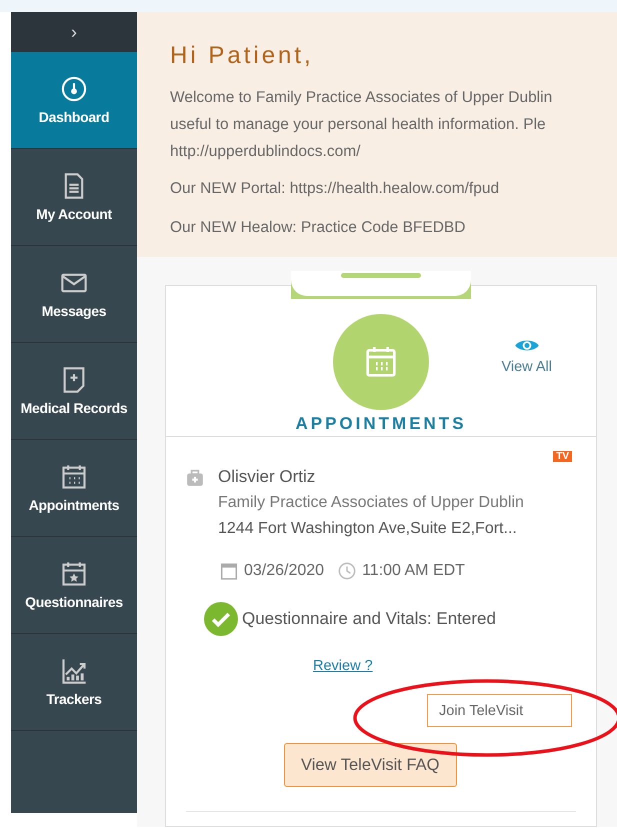 This screenshot has width=617, height=831. Describe the element at coordinates (284, 571) in the screenshot. I see `appointment-date: 03/26/2020` at that location.